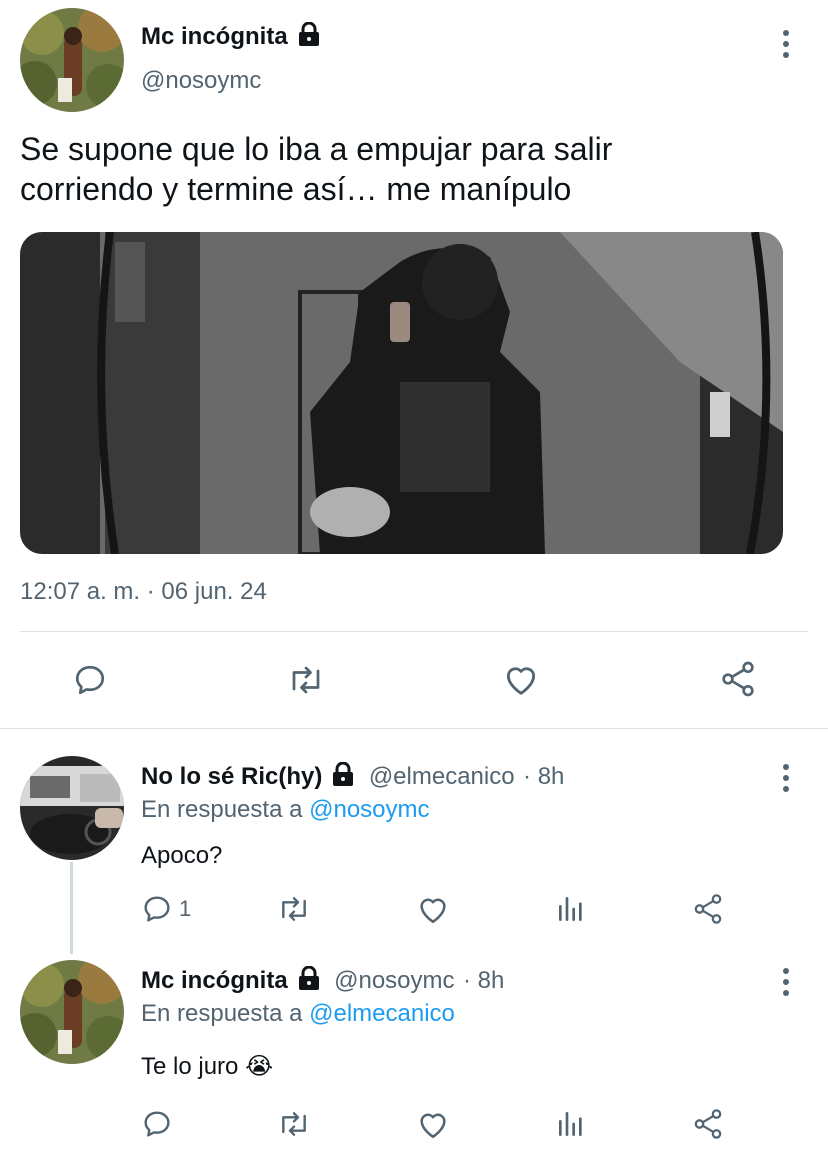 The image size is (828, 1151). What do you see at coordinates (323, 980) in the screenshot?
I see `reply-header: Mc incógnita @nosoymc · 8h` at bounding box center [323, 980].